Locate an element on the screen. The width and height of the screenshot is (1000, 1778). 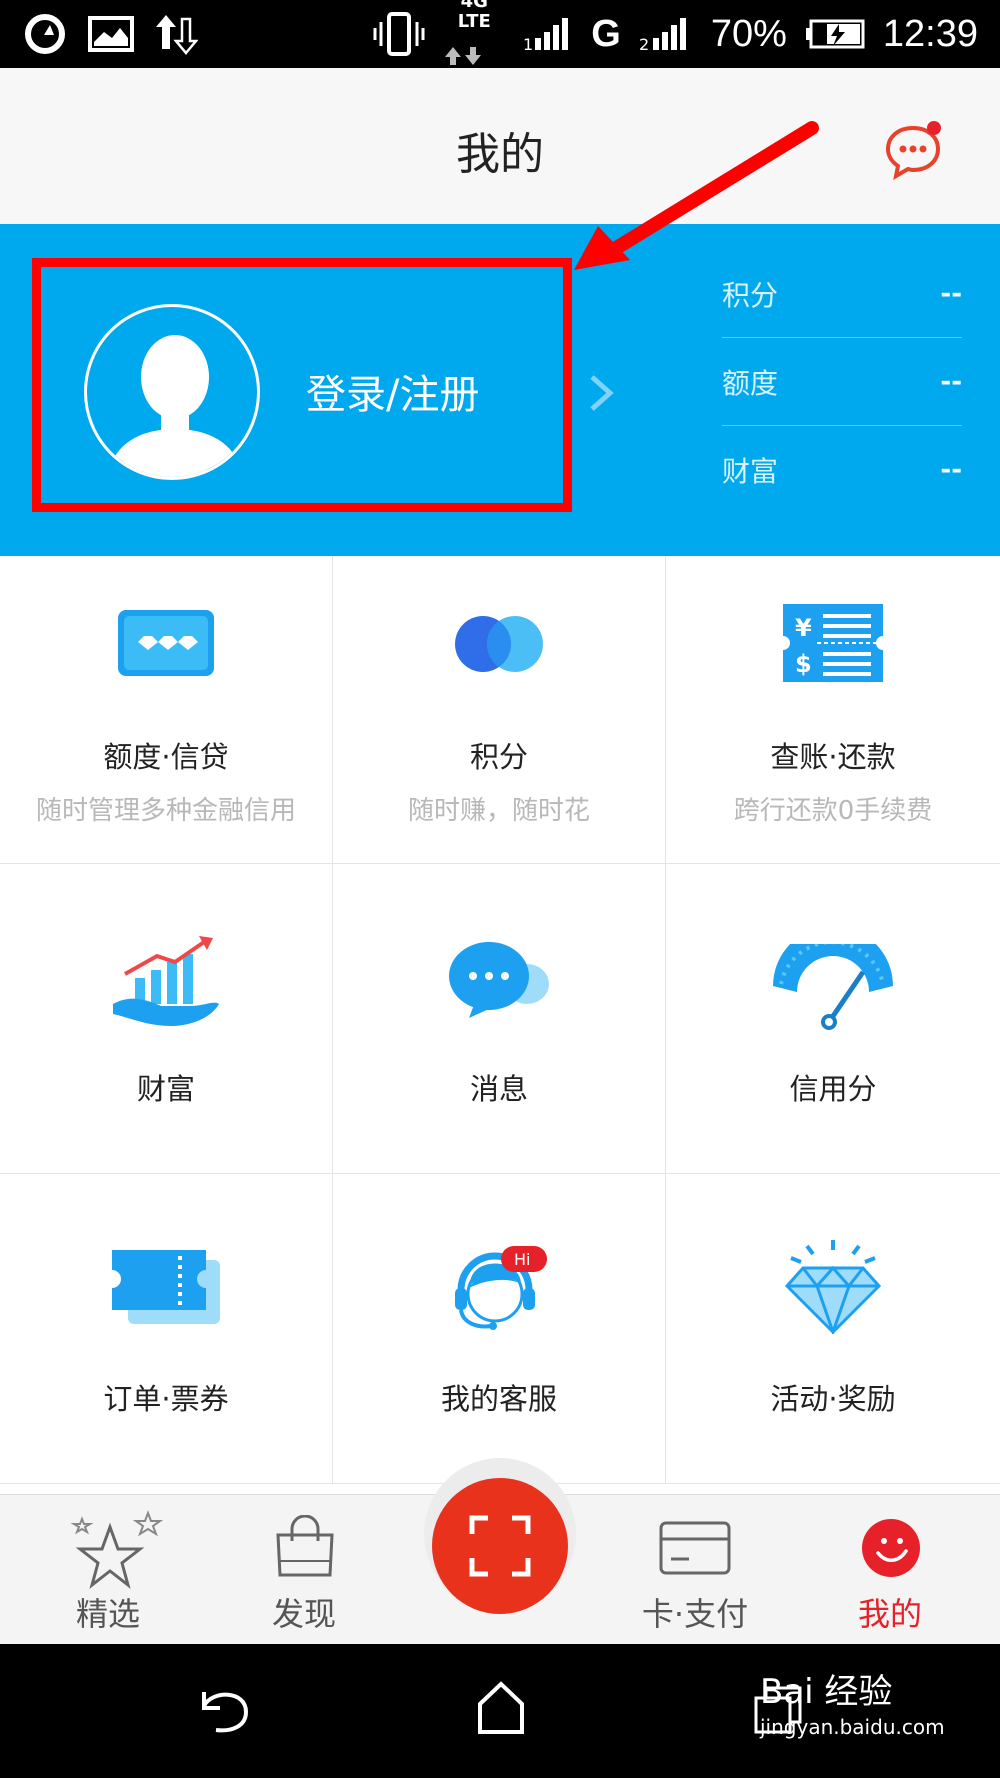
nav-item-mine: 我的 is located at coordinates (890, 1570).